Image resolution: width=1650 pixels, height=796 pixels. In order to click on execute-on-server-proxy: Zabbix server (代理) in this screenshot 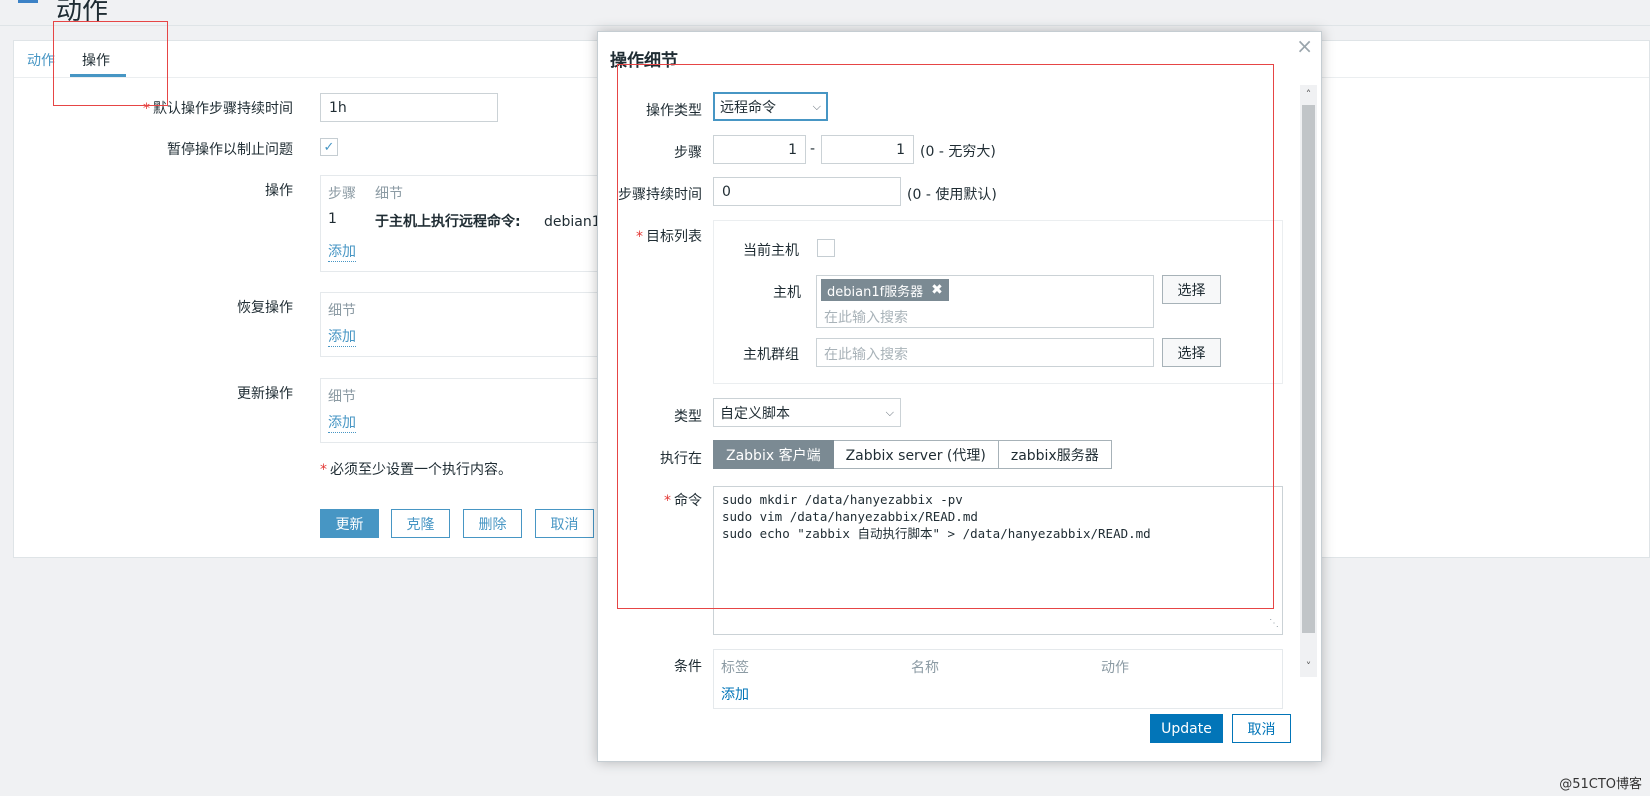, I will do `click(916, 454)`.